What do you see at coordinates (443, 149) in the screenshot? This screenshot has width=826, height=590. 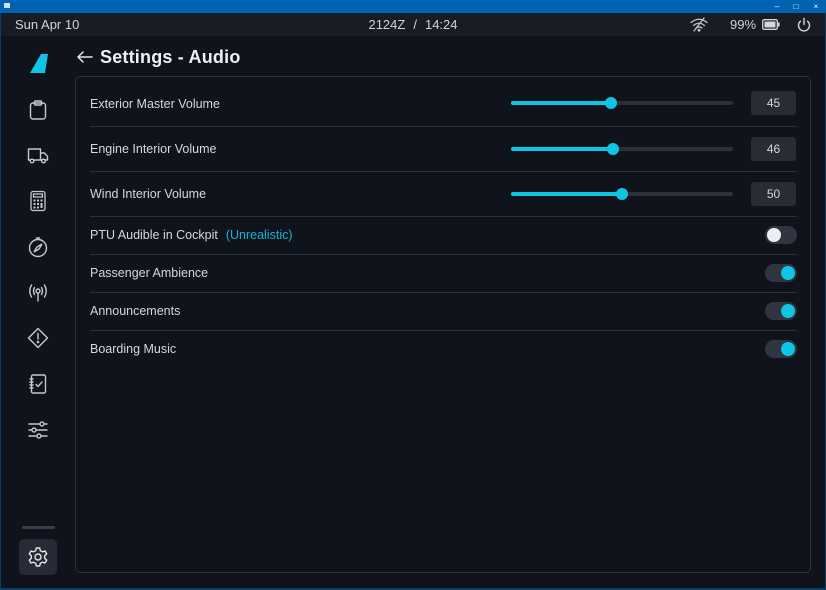 I see `setting-row-engine-interior-volume: Engine Interior Volume 46` at bounding box center [443, 149].